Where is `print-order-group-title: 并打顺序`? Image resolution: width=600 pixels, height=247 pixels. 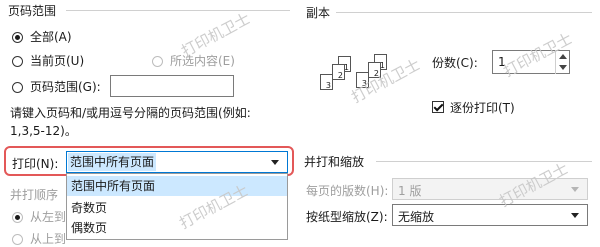
print-order-group-title: 并打顺序 is located at coordinates (34, 195).